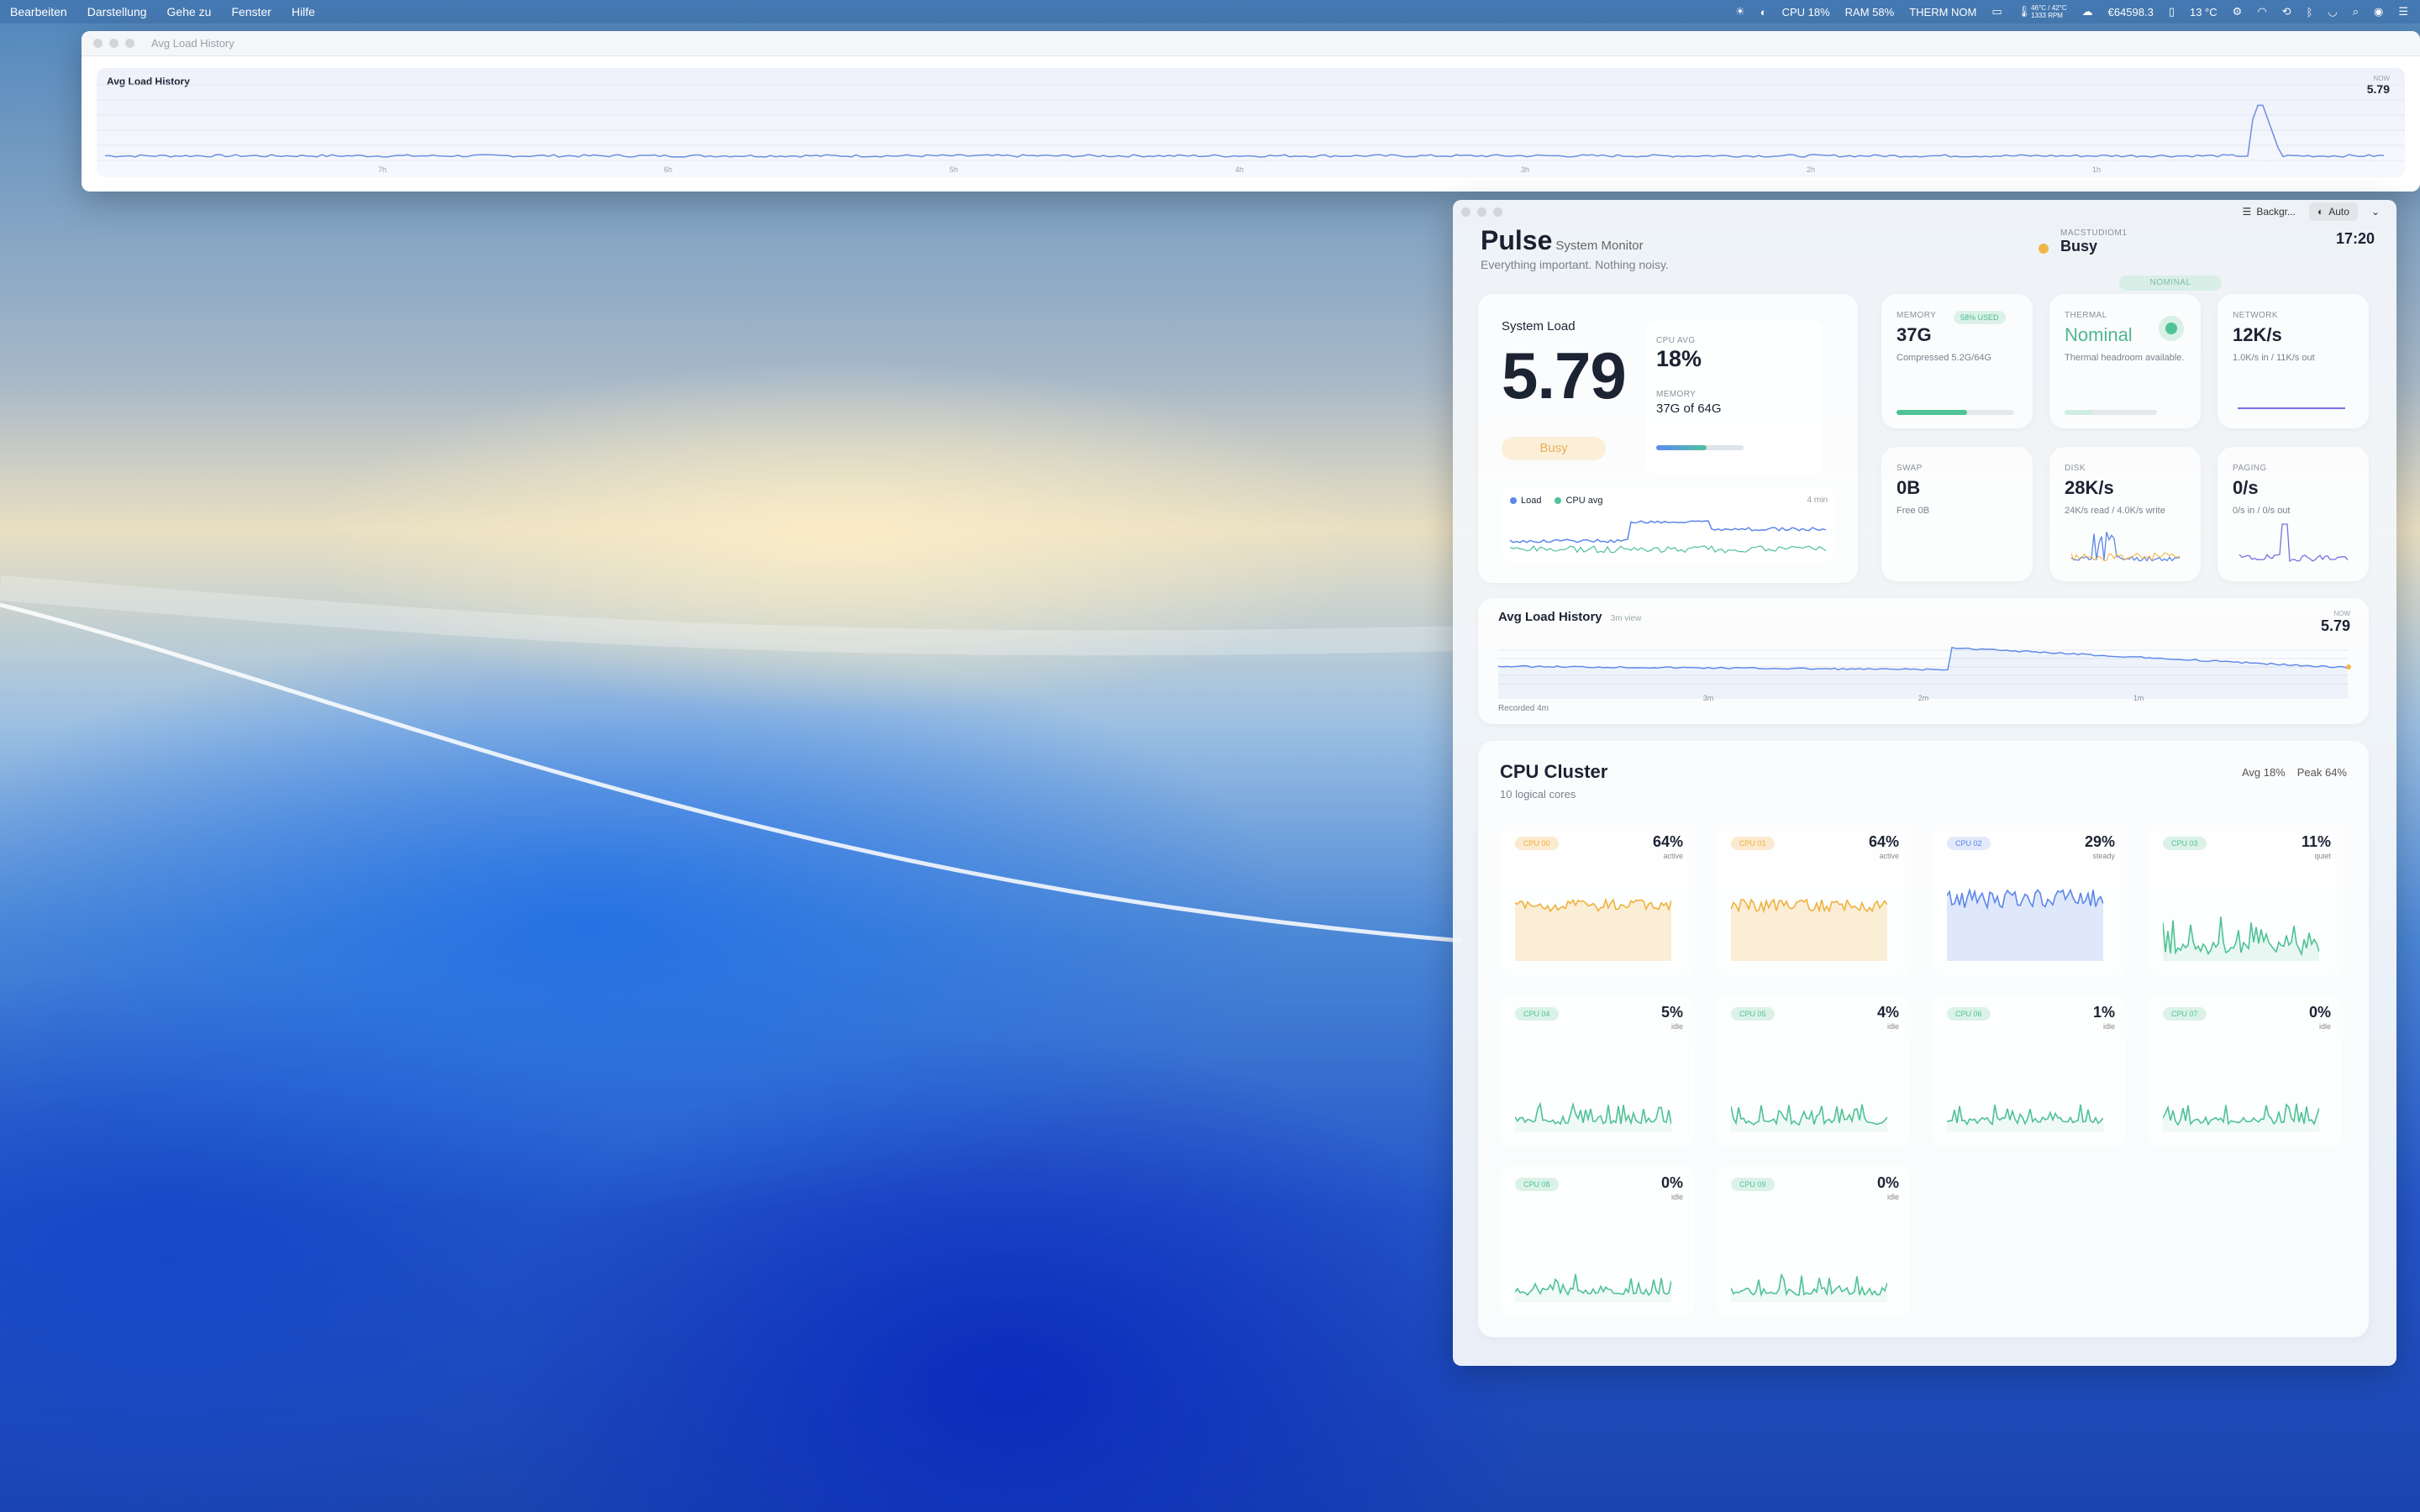 Image resolution: width=2420 pixels, height=1512 pixels. I want to click on host-status: MACSTUDIOM1 Busy, so click(2083, 241).